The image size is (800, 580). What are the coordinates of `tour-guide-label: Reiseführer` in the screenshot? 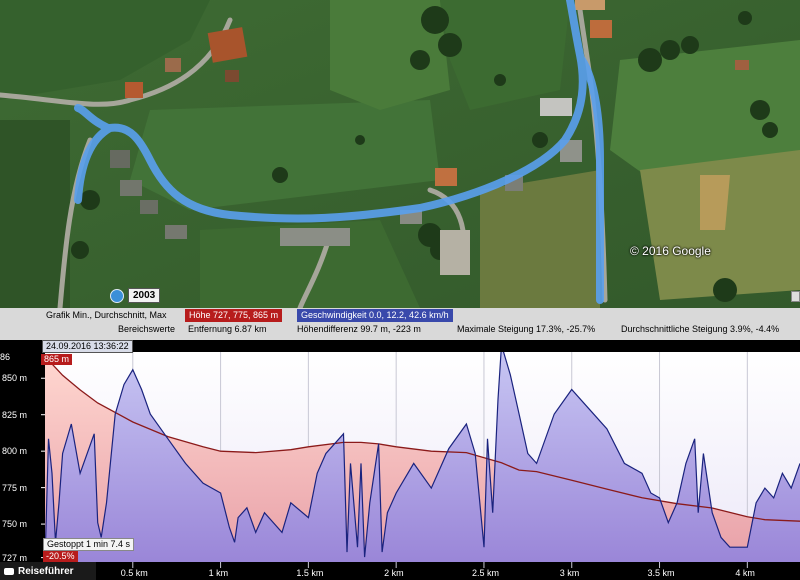 It's located at (46, 571).